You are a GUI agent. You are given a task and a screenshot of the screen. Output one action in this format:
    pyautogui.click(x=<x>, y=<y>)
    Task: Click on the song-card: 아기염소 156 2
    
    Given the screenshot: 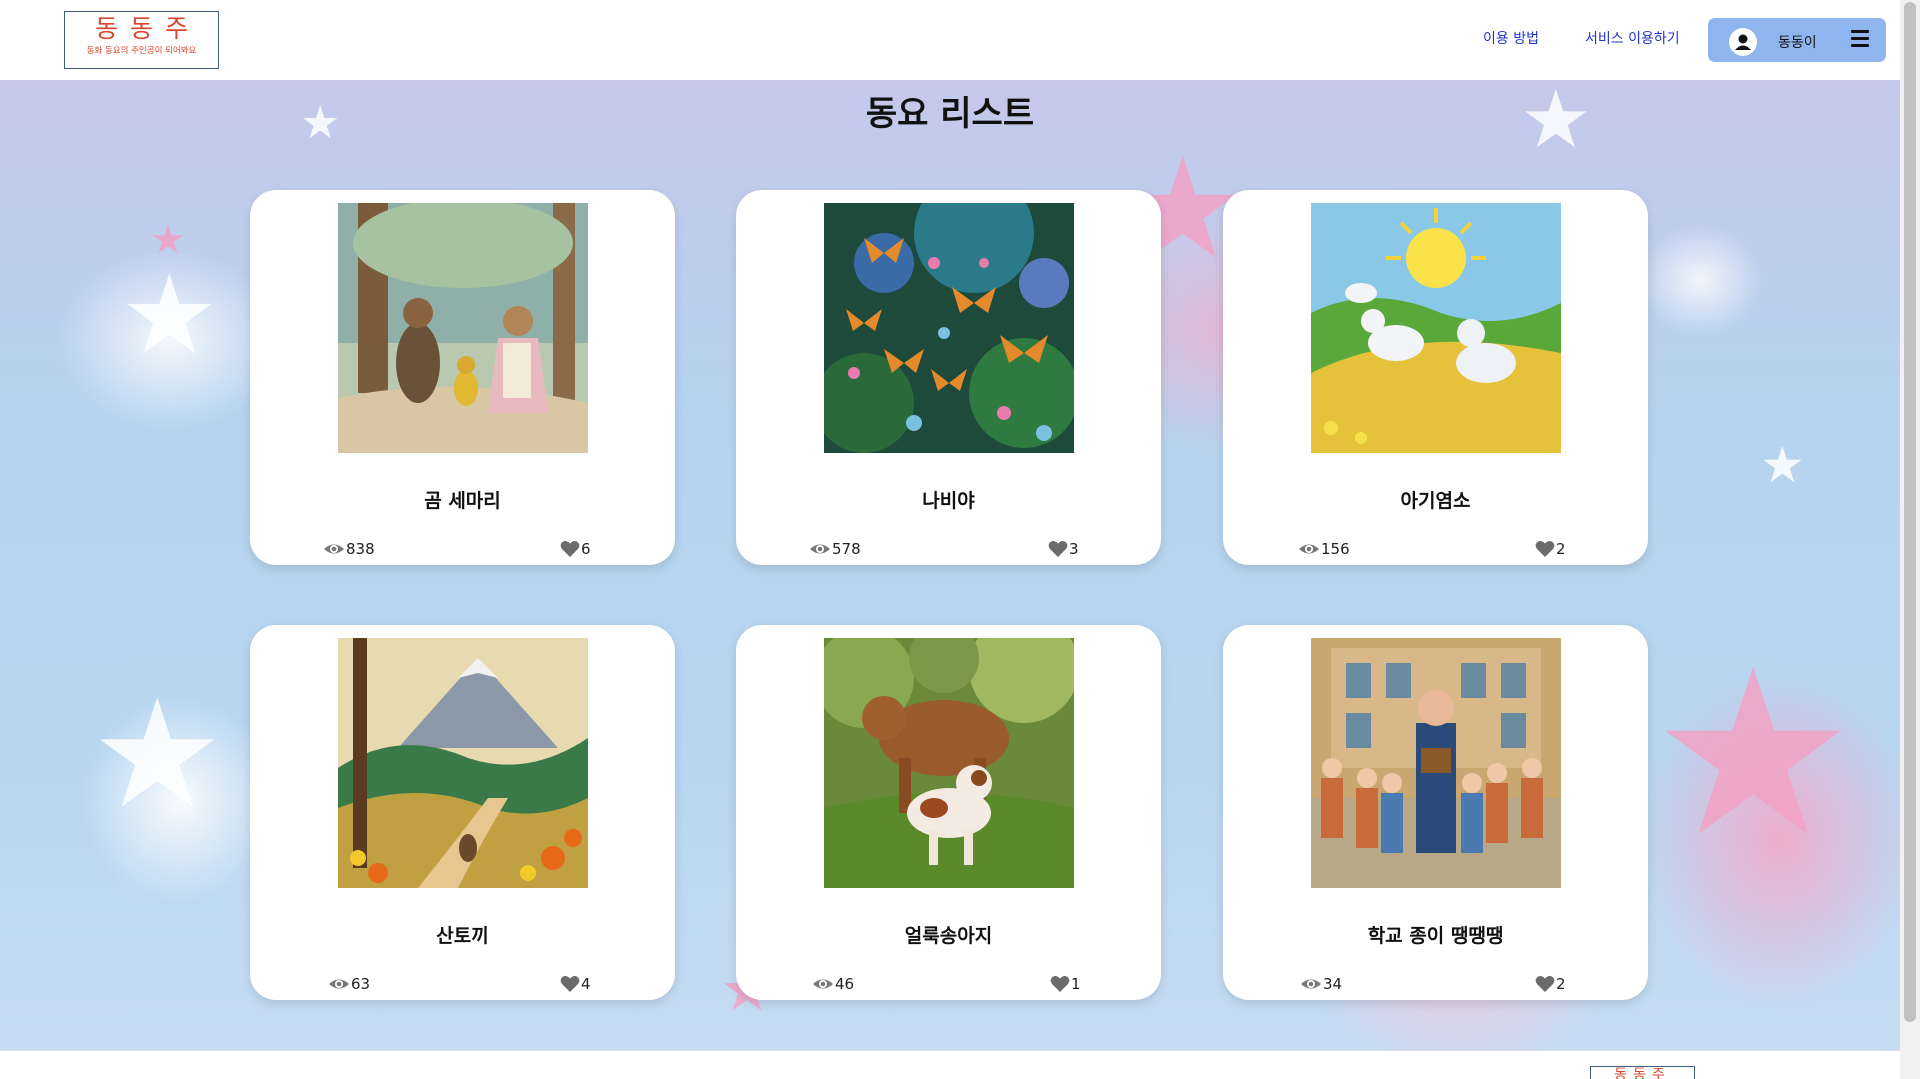 What is the action you would take?
    pyautogui.click(x=1435, y=377)
    